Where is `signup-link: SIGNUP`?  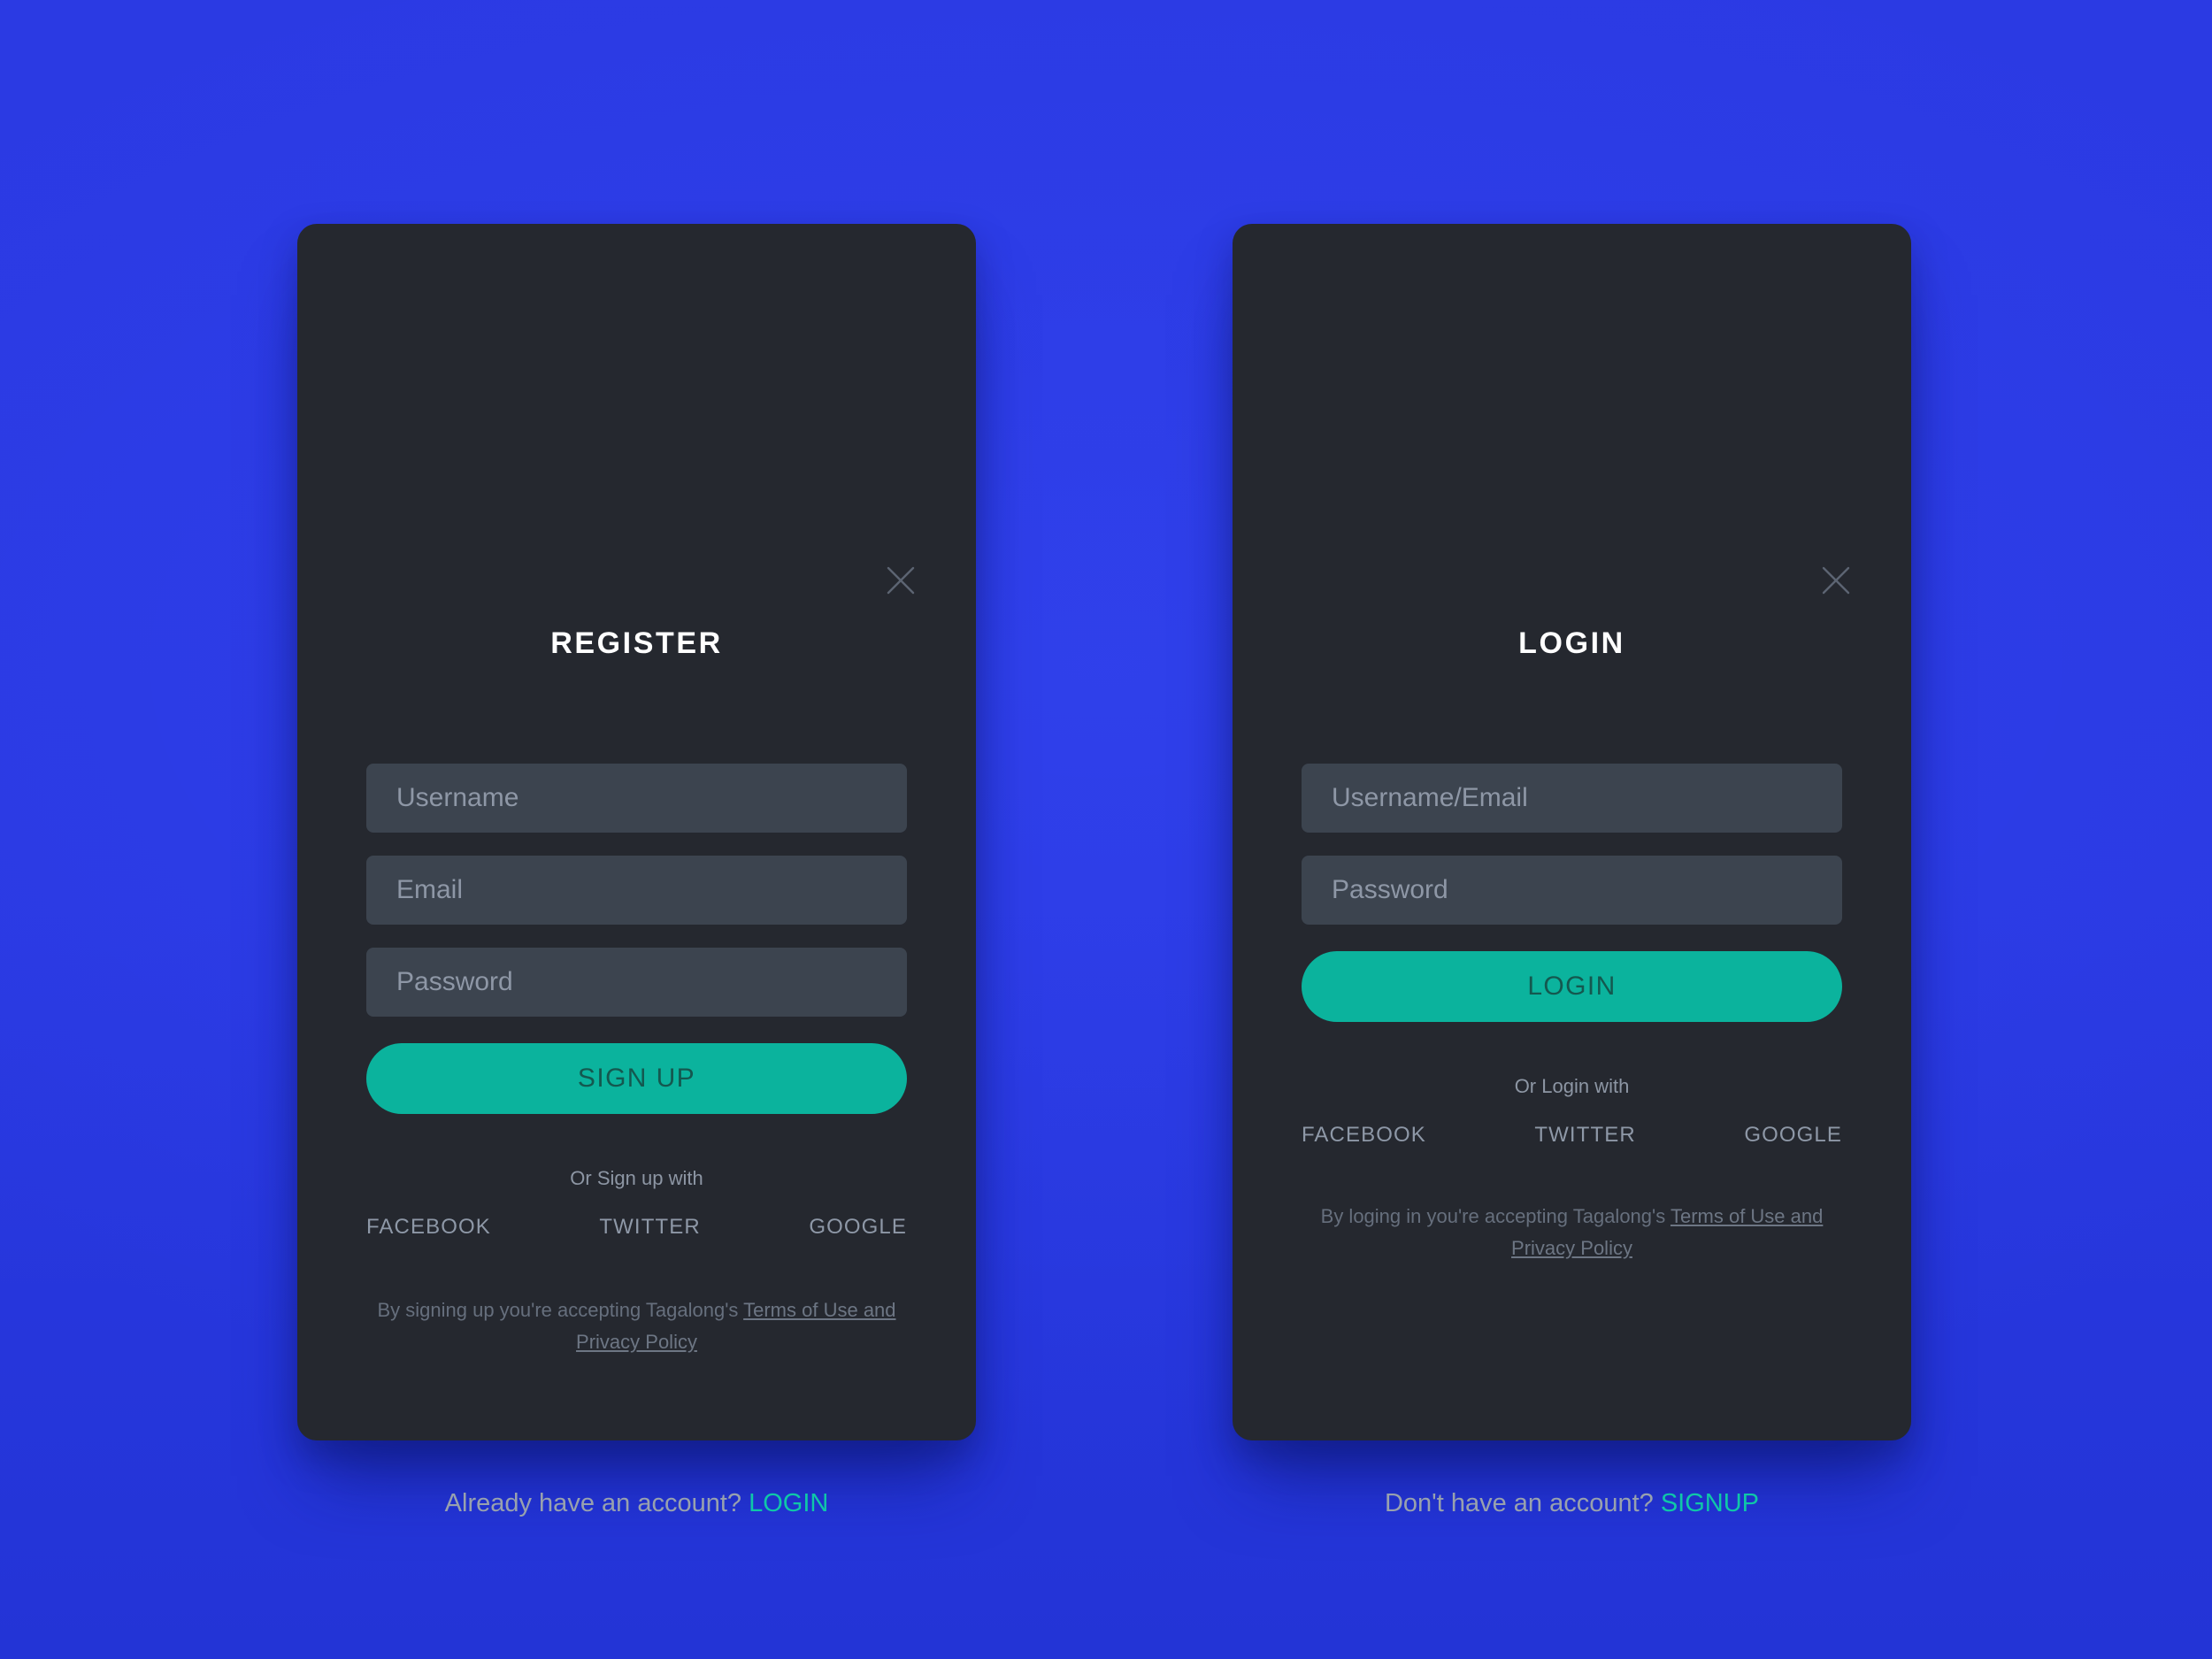
signup-link: SIGNUP is located at coordinates (1710, 1503).